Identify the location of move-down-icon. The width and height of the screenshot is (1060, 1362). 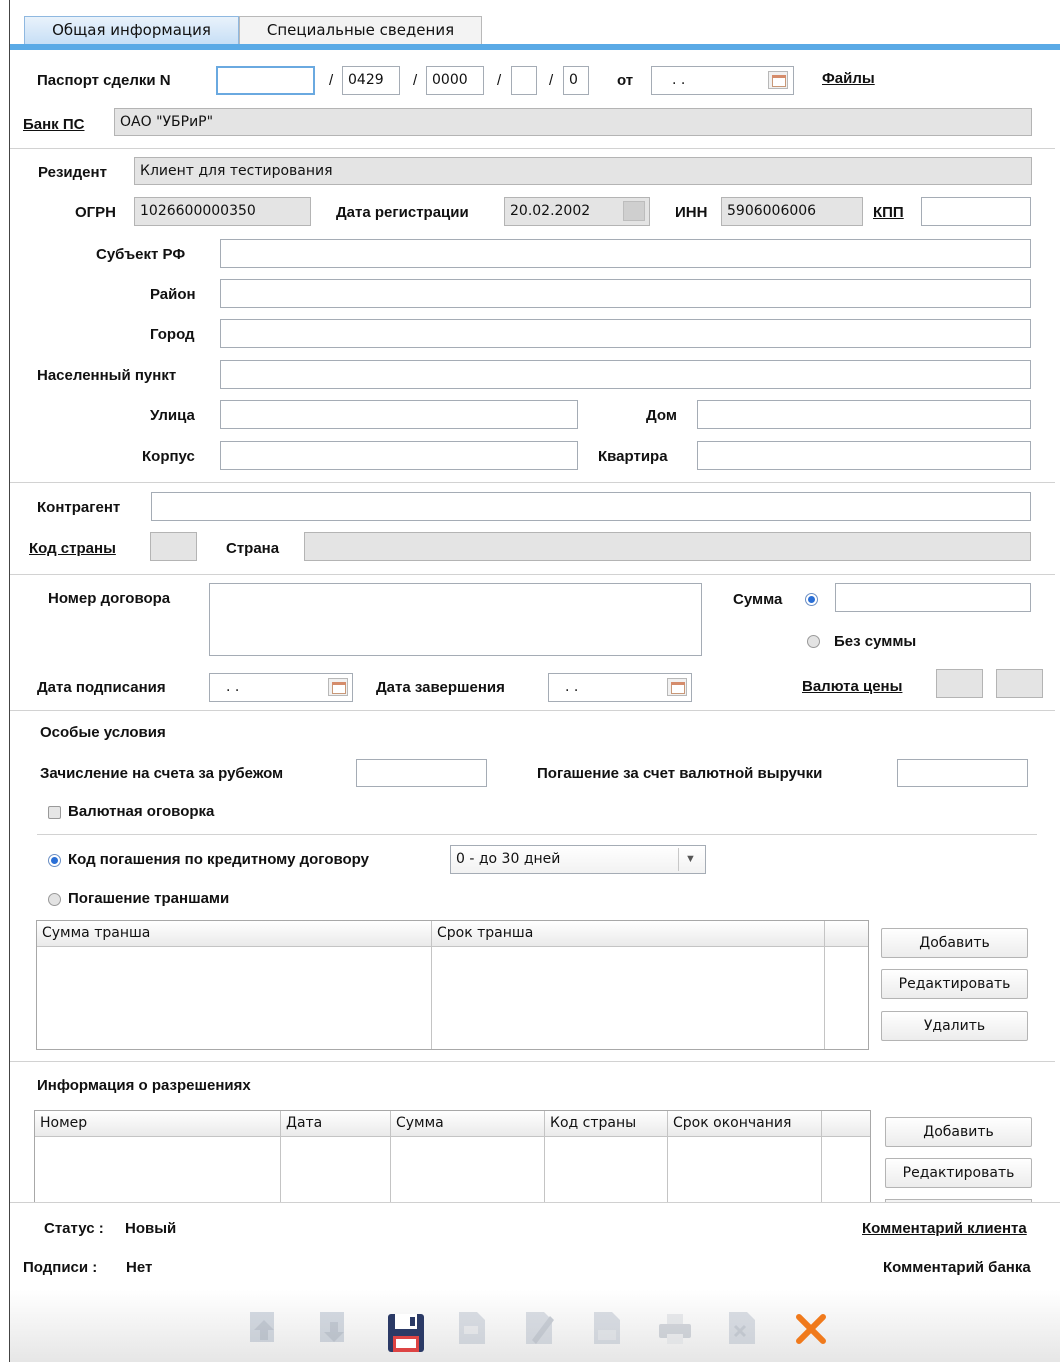
(334, 1328).